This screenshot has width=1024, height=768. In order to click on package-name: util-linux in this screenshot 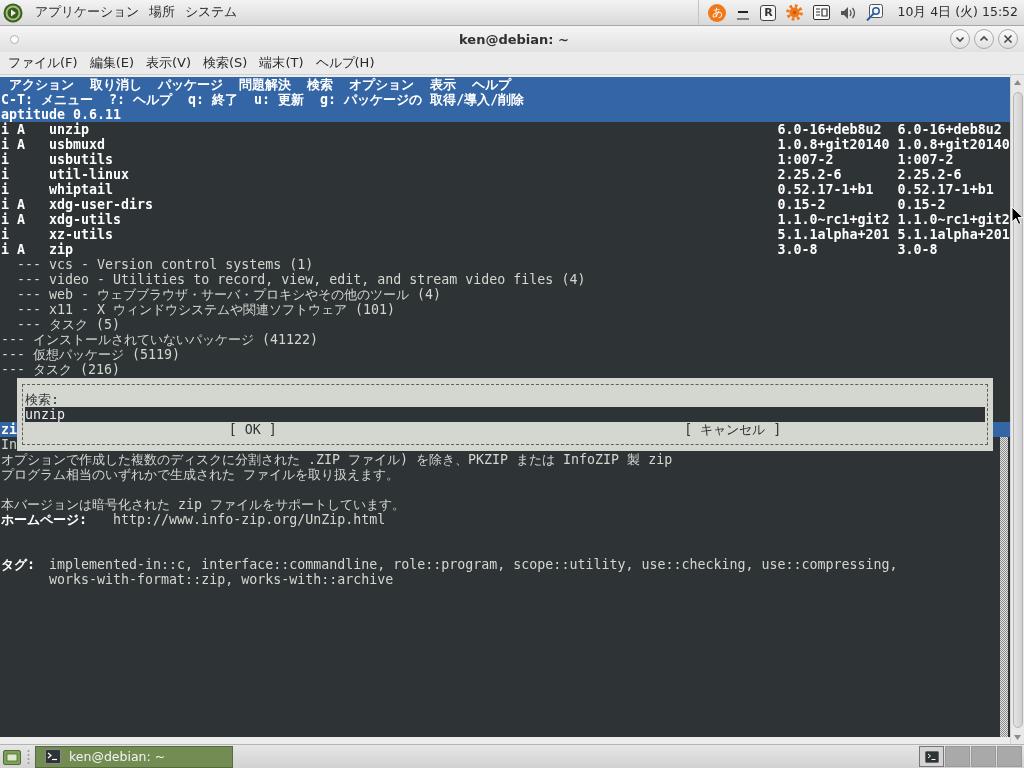, I will do `click(89, 174)`.